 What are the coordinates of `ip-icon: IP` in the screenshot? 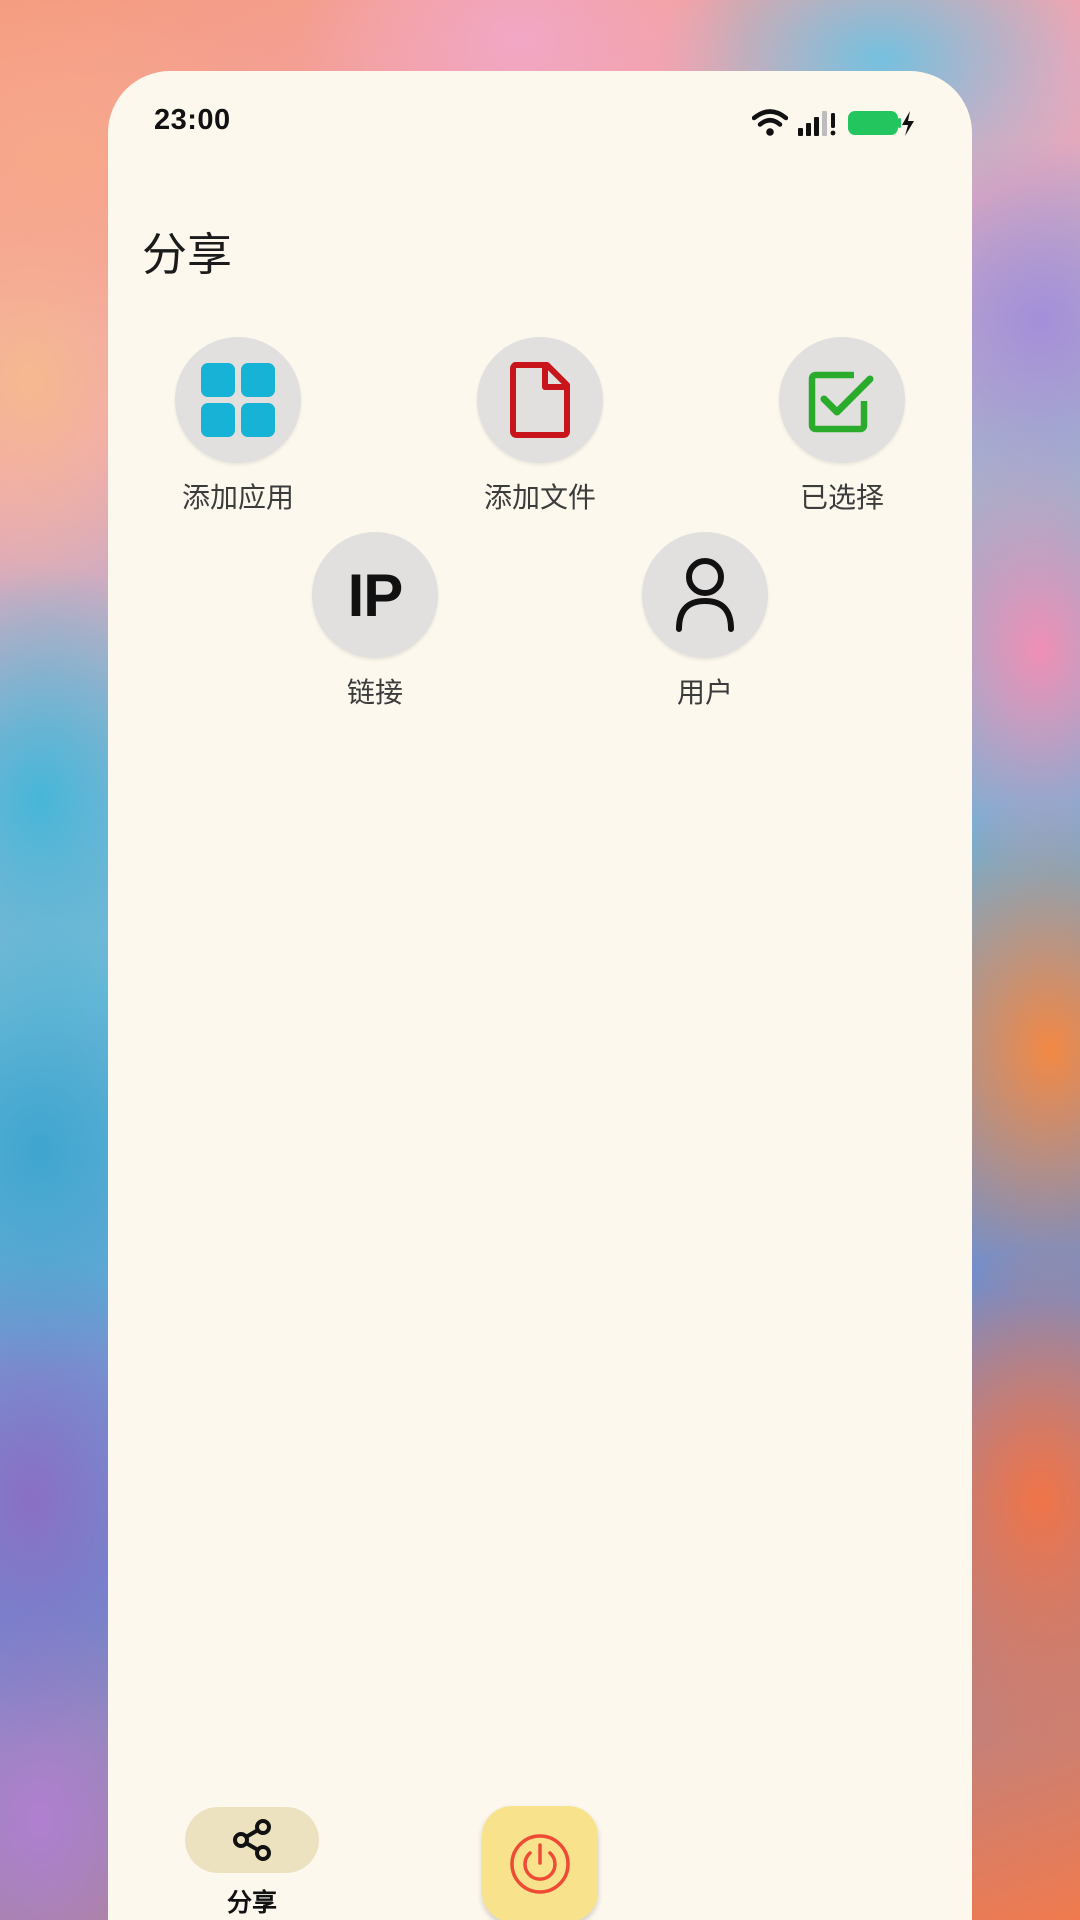 It's located at (375, 595).